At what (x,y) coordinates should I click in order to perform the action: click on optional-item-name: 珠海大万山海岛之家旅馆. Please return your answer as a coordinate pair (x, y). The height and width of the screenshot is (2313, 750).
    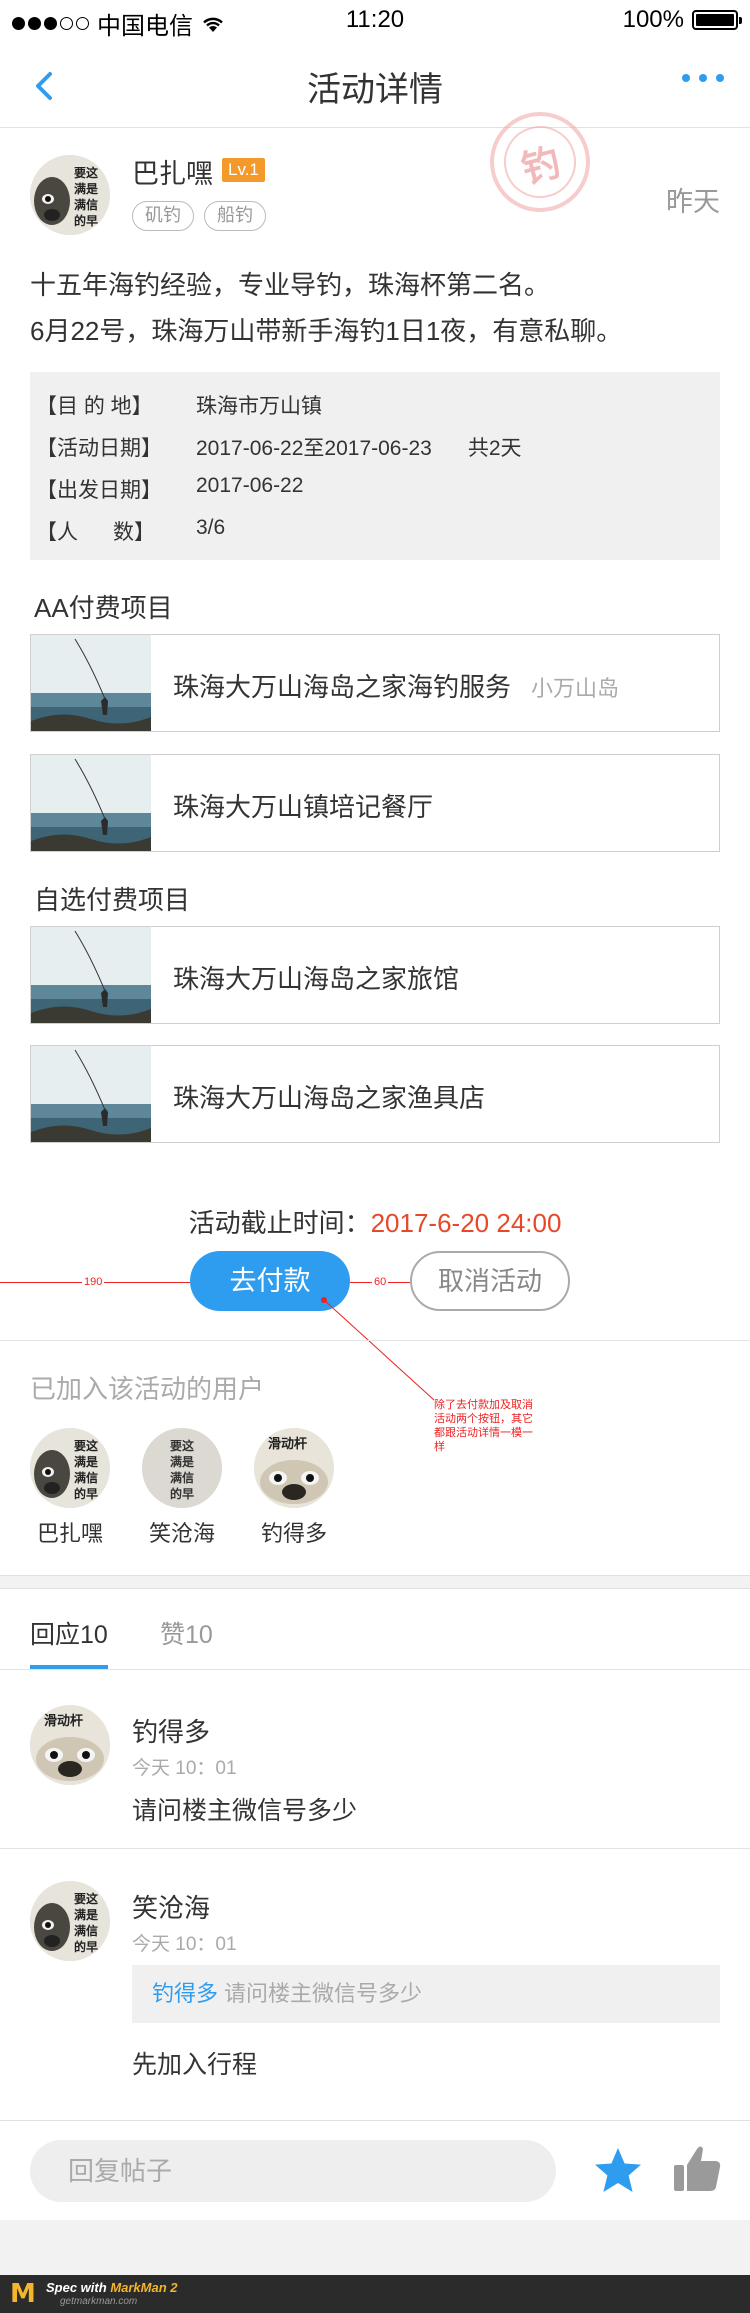
    Looking at the image, I should click on (316, 979).